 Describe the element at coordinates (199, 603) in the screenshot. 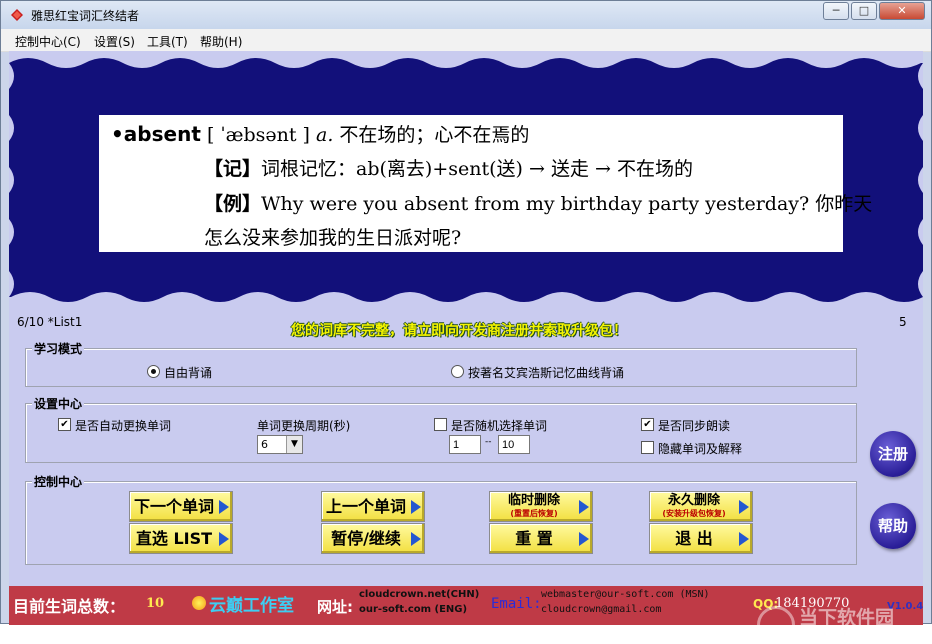

I see `sun-logo-icon` at that location.